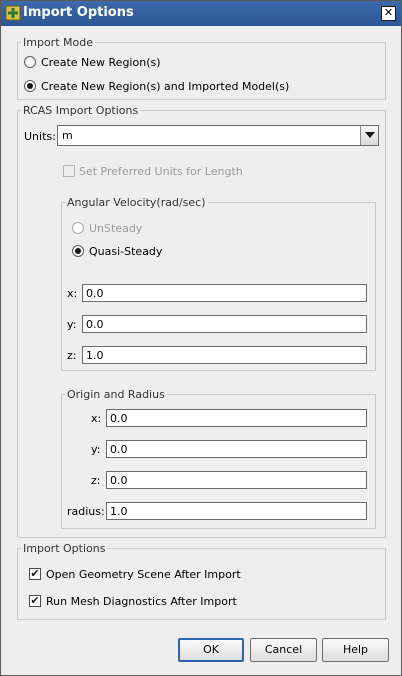  Describe the element at coordinates (58, 42) in the screenshot. I see `import-mode-label: Import Mode` at that location.